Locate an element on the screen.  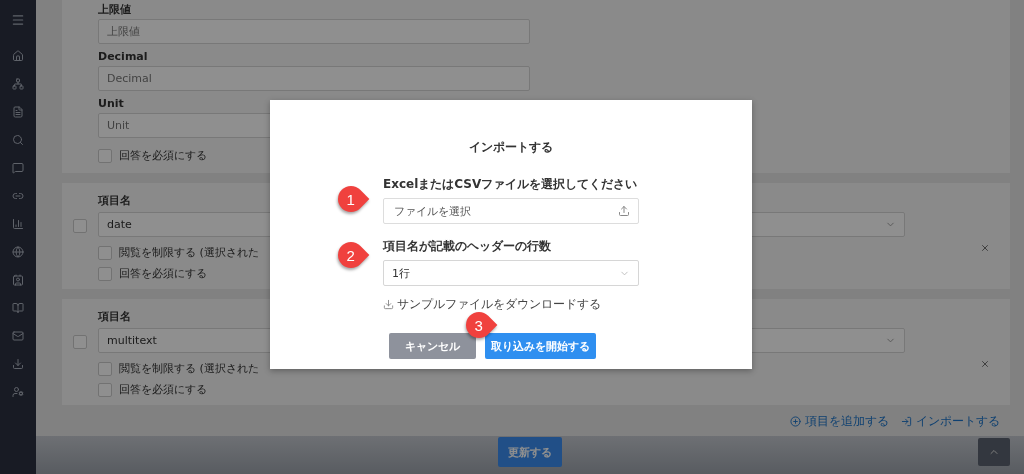
download-icon is located at coordinates (388, 304).